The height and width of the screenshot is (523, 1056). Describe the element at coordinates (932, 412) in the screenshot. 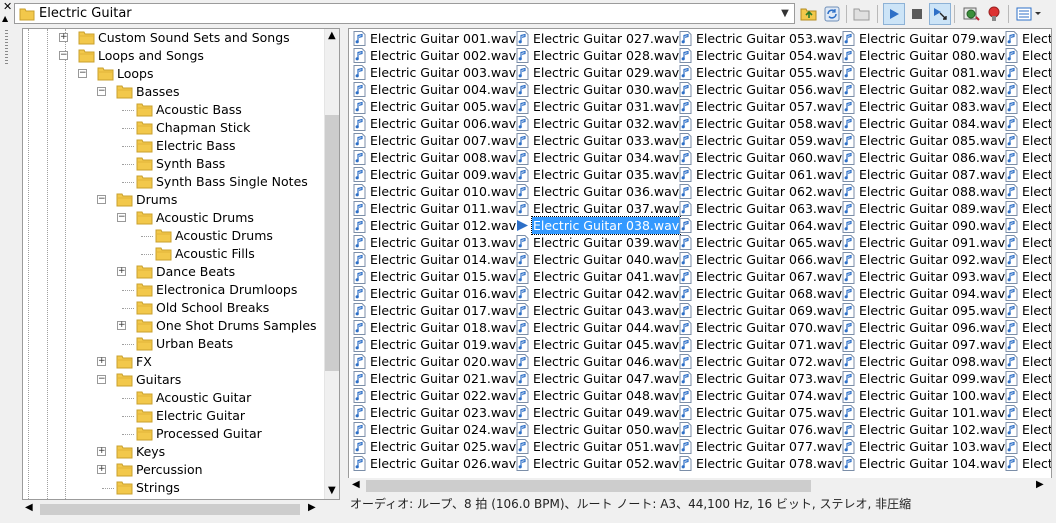

I see `file-name: Electric Guitar 101.wav` at that location.